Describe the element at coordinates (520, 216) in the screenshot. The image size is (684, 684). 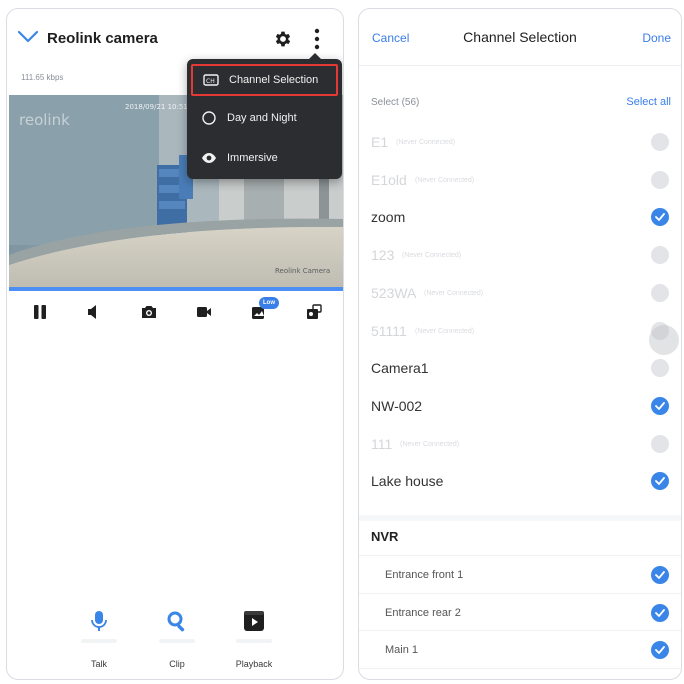
I see `channel-row: zoom` at that location.